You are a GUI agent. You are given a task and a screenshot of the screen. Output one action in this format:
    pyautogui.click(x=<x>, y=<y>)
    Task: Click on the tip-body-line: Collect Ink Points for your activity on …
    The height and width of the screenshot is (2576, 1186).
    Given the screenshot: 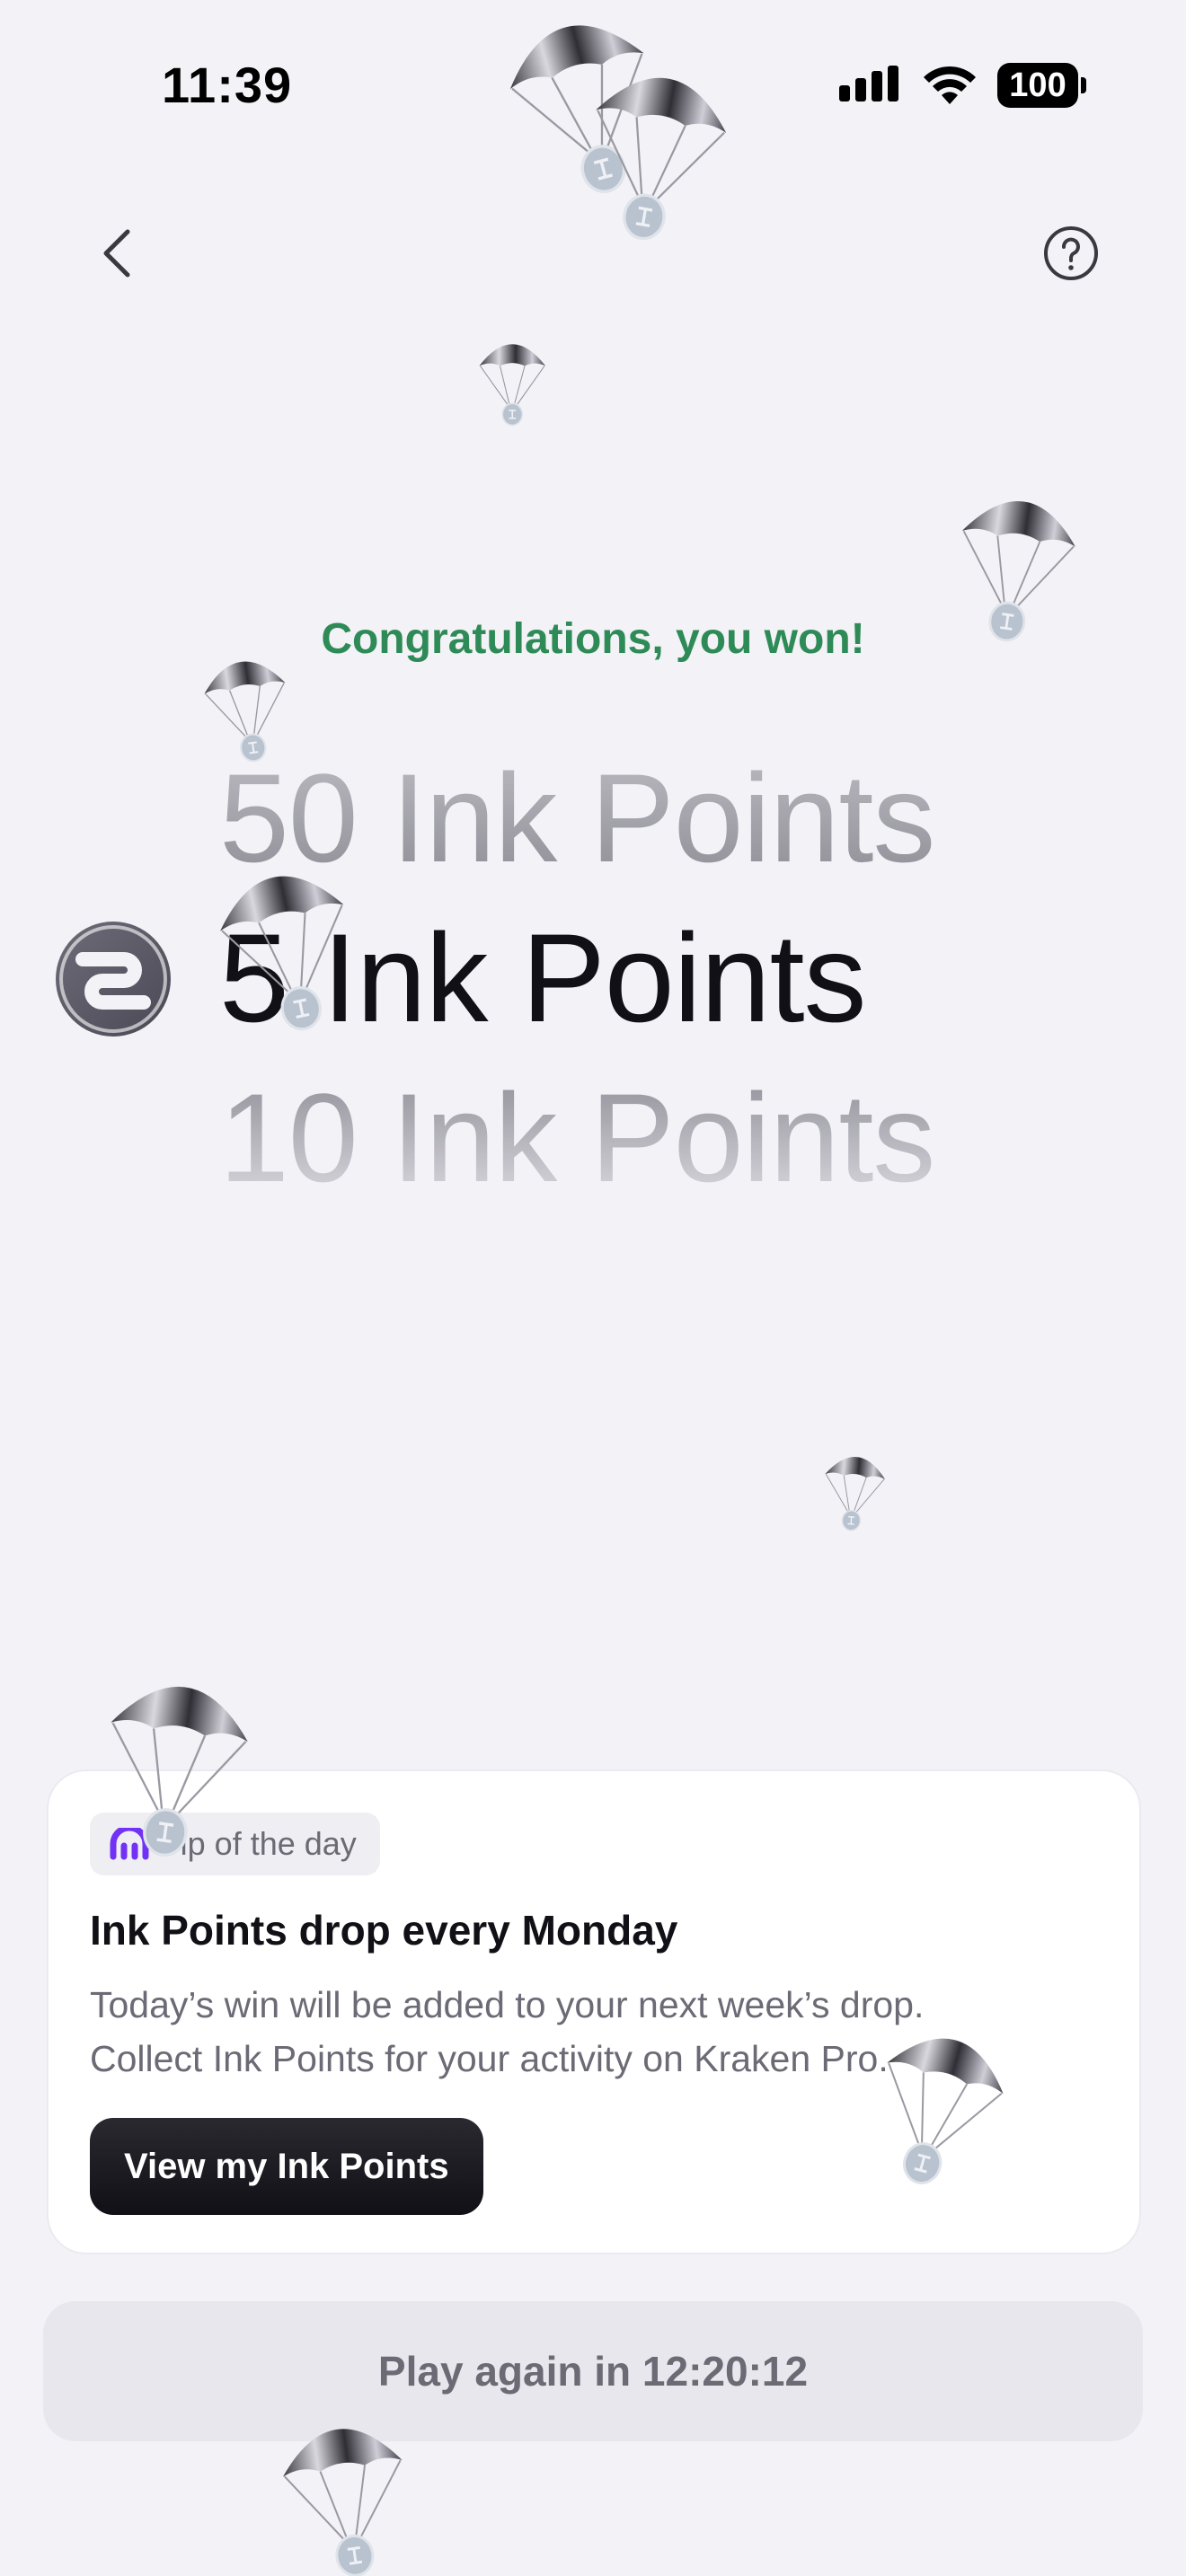 What is the action you would take?
    pyautogui.click(x=489, y=2058)
    